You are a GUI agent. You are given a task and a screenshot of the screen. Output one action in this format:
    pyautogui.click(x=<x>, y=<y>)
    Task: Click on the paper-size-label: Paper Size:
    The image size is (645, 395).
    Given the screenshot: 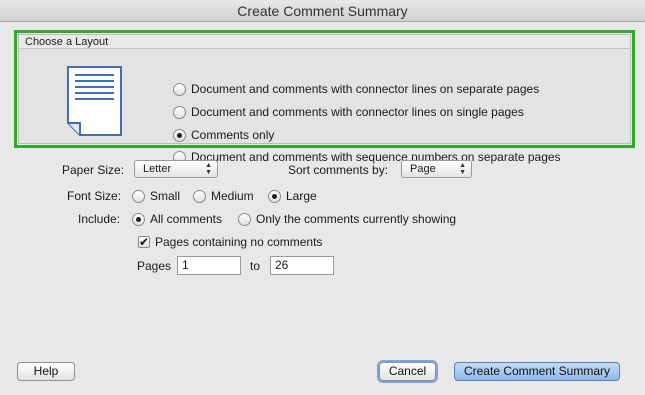 What is the action you would take?
    pyautogui.click(x=93, y=170)
    